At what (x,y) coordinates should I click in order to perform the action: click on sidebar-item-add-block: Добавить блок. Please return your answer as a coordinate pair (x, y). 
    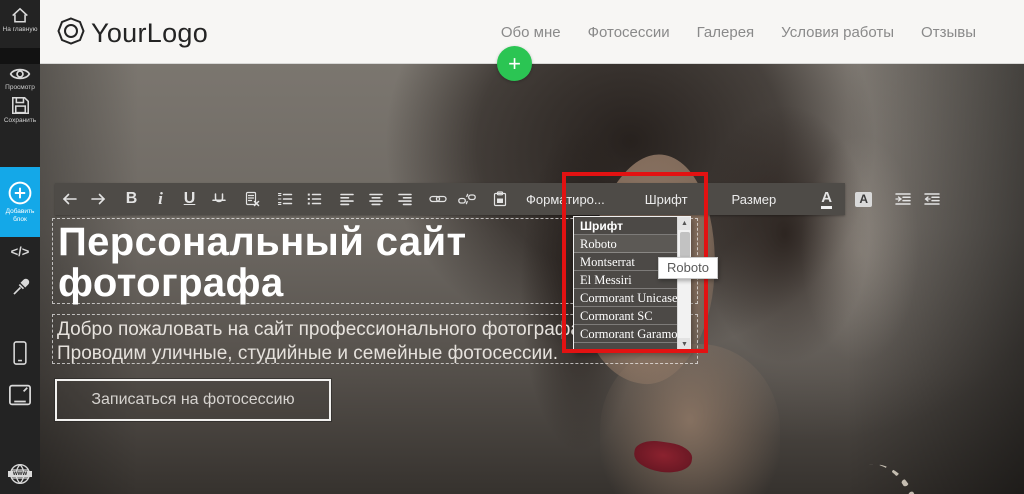
    Looking at the image, I should click on (20, 202).